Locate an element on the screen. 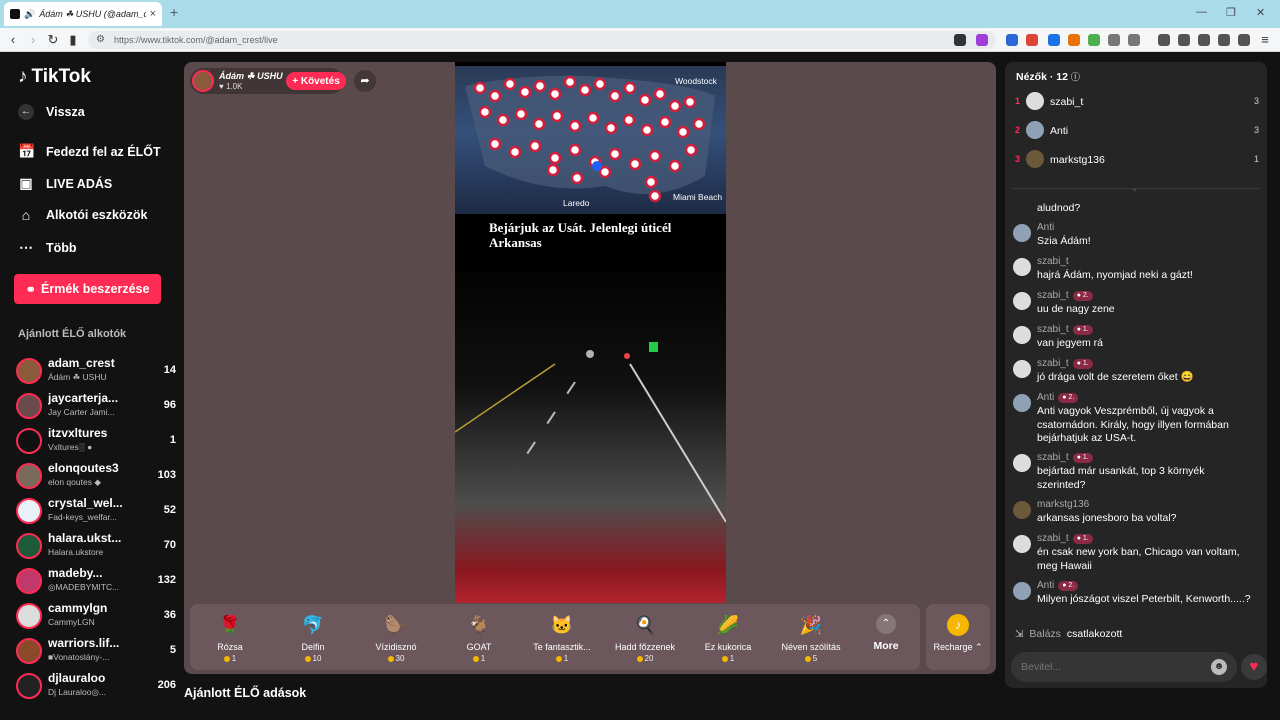 The image size is (1280, 720). top-viewer-row: 1 szabi_t 3 is located at coordinates (1137, 102).